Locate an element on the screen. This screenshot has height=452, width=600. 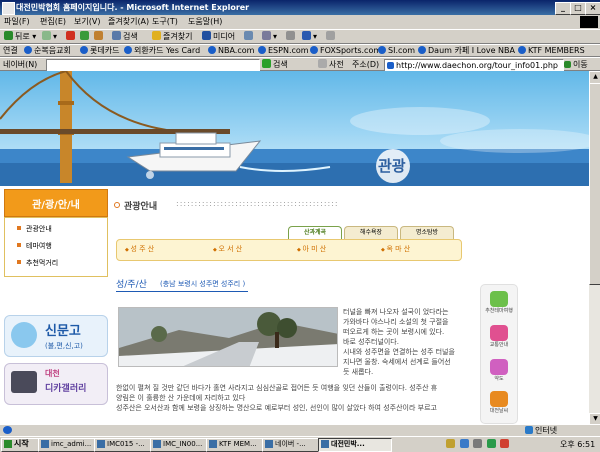
tray-security-icon is located at coordinates (505, 443).